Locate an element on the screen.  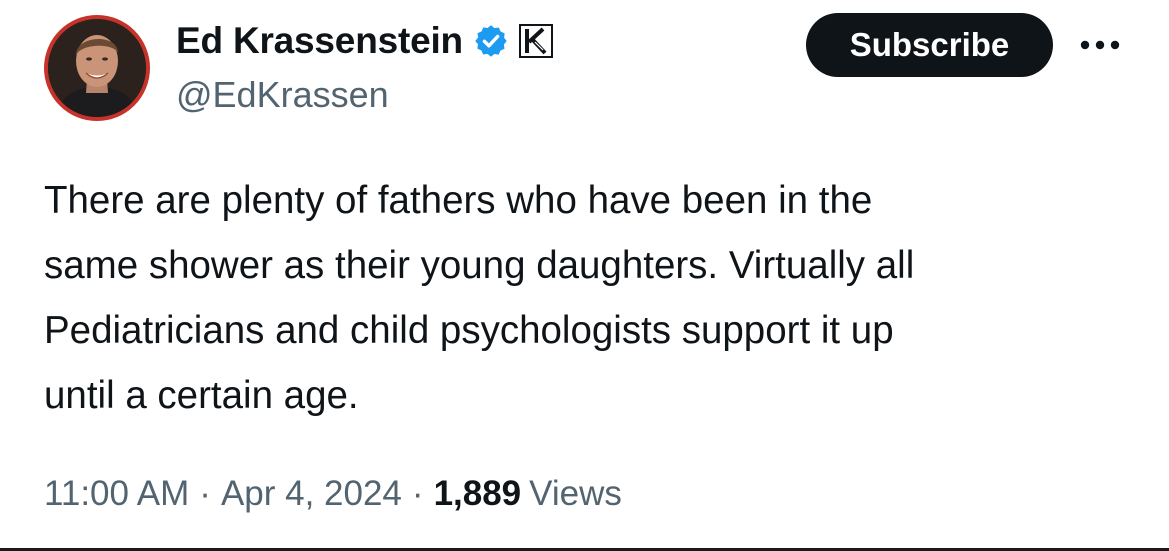
views-label: Views is located at coordinates (575, 493).